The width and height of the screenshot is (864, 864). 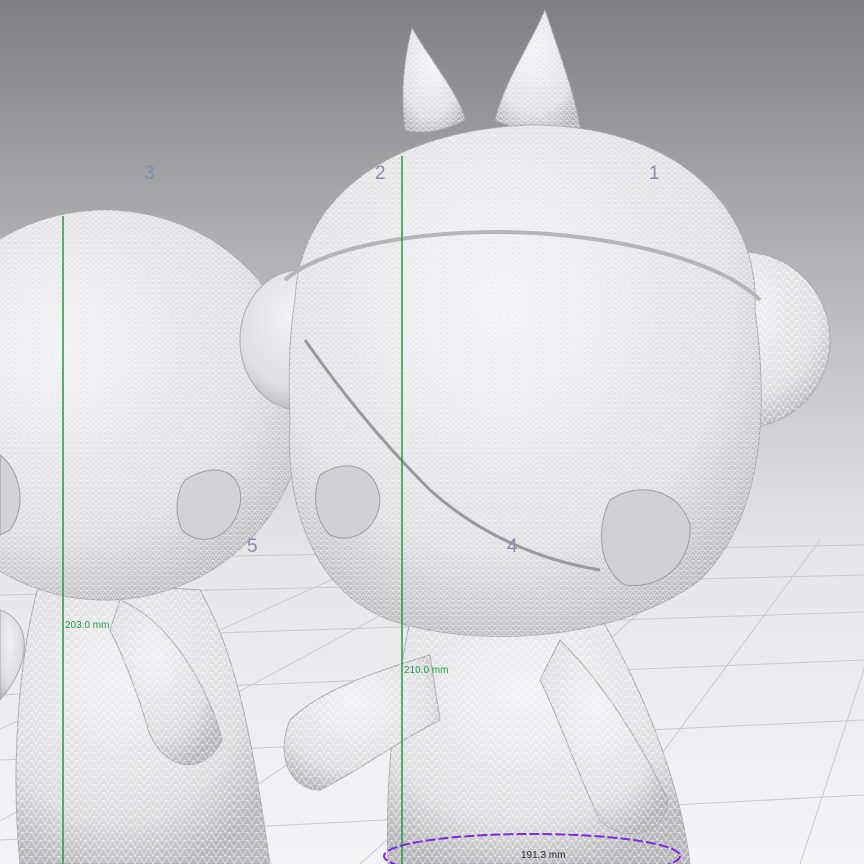 I want to click on diameter-measurement: 191.3 mm, so click(x=543, y=855).